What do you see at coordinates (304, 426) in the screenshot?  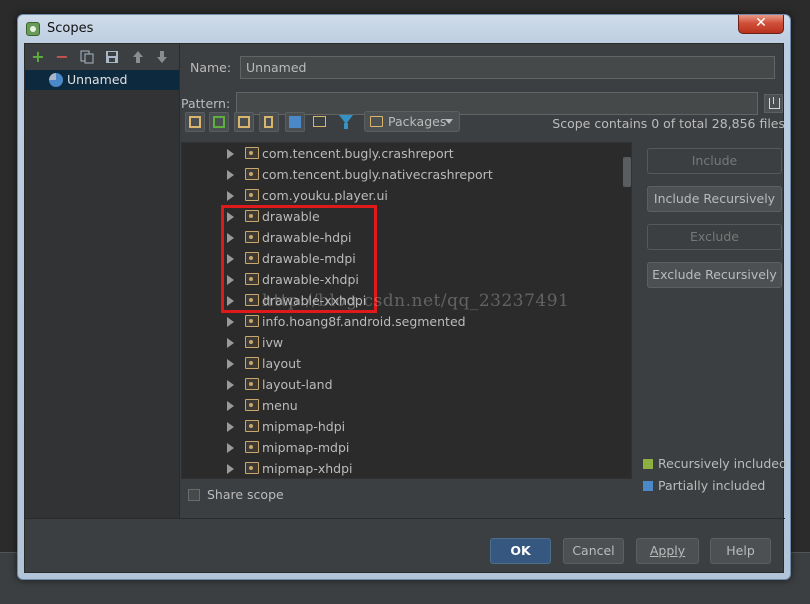 I see `tree-row-label: mipmap-hdpi` at bounding box center [304, 426].